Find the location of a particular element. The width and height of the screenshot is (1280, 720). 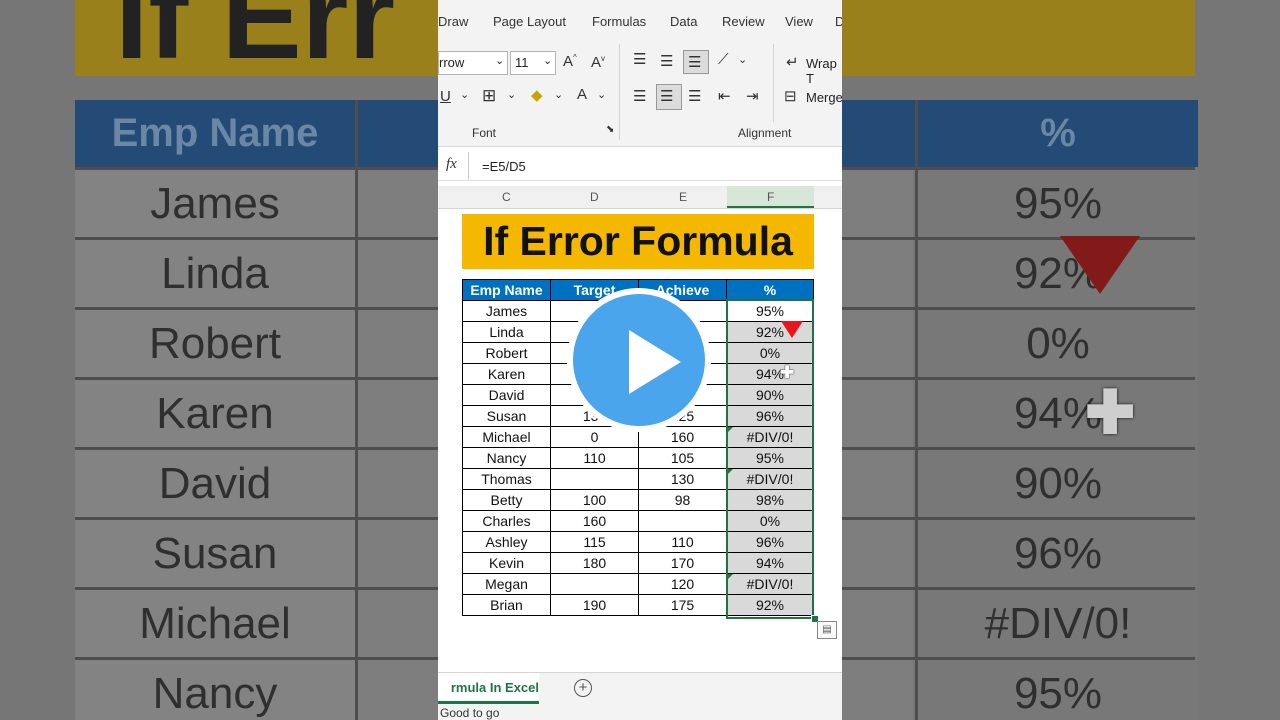

align-center-icon: ☰ is located at coordinates (666, 96).